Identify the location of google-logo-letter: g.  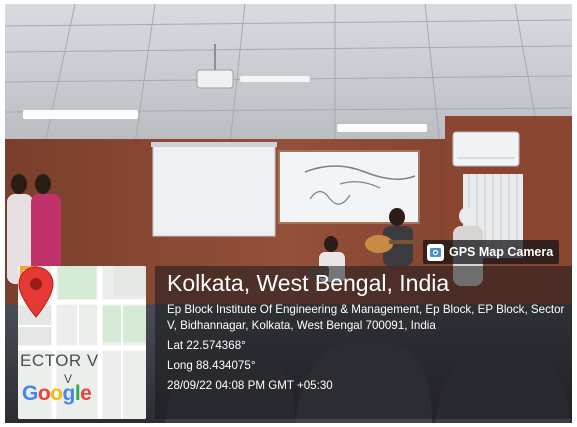
(69, 393).